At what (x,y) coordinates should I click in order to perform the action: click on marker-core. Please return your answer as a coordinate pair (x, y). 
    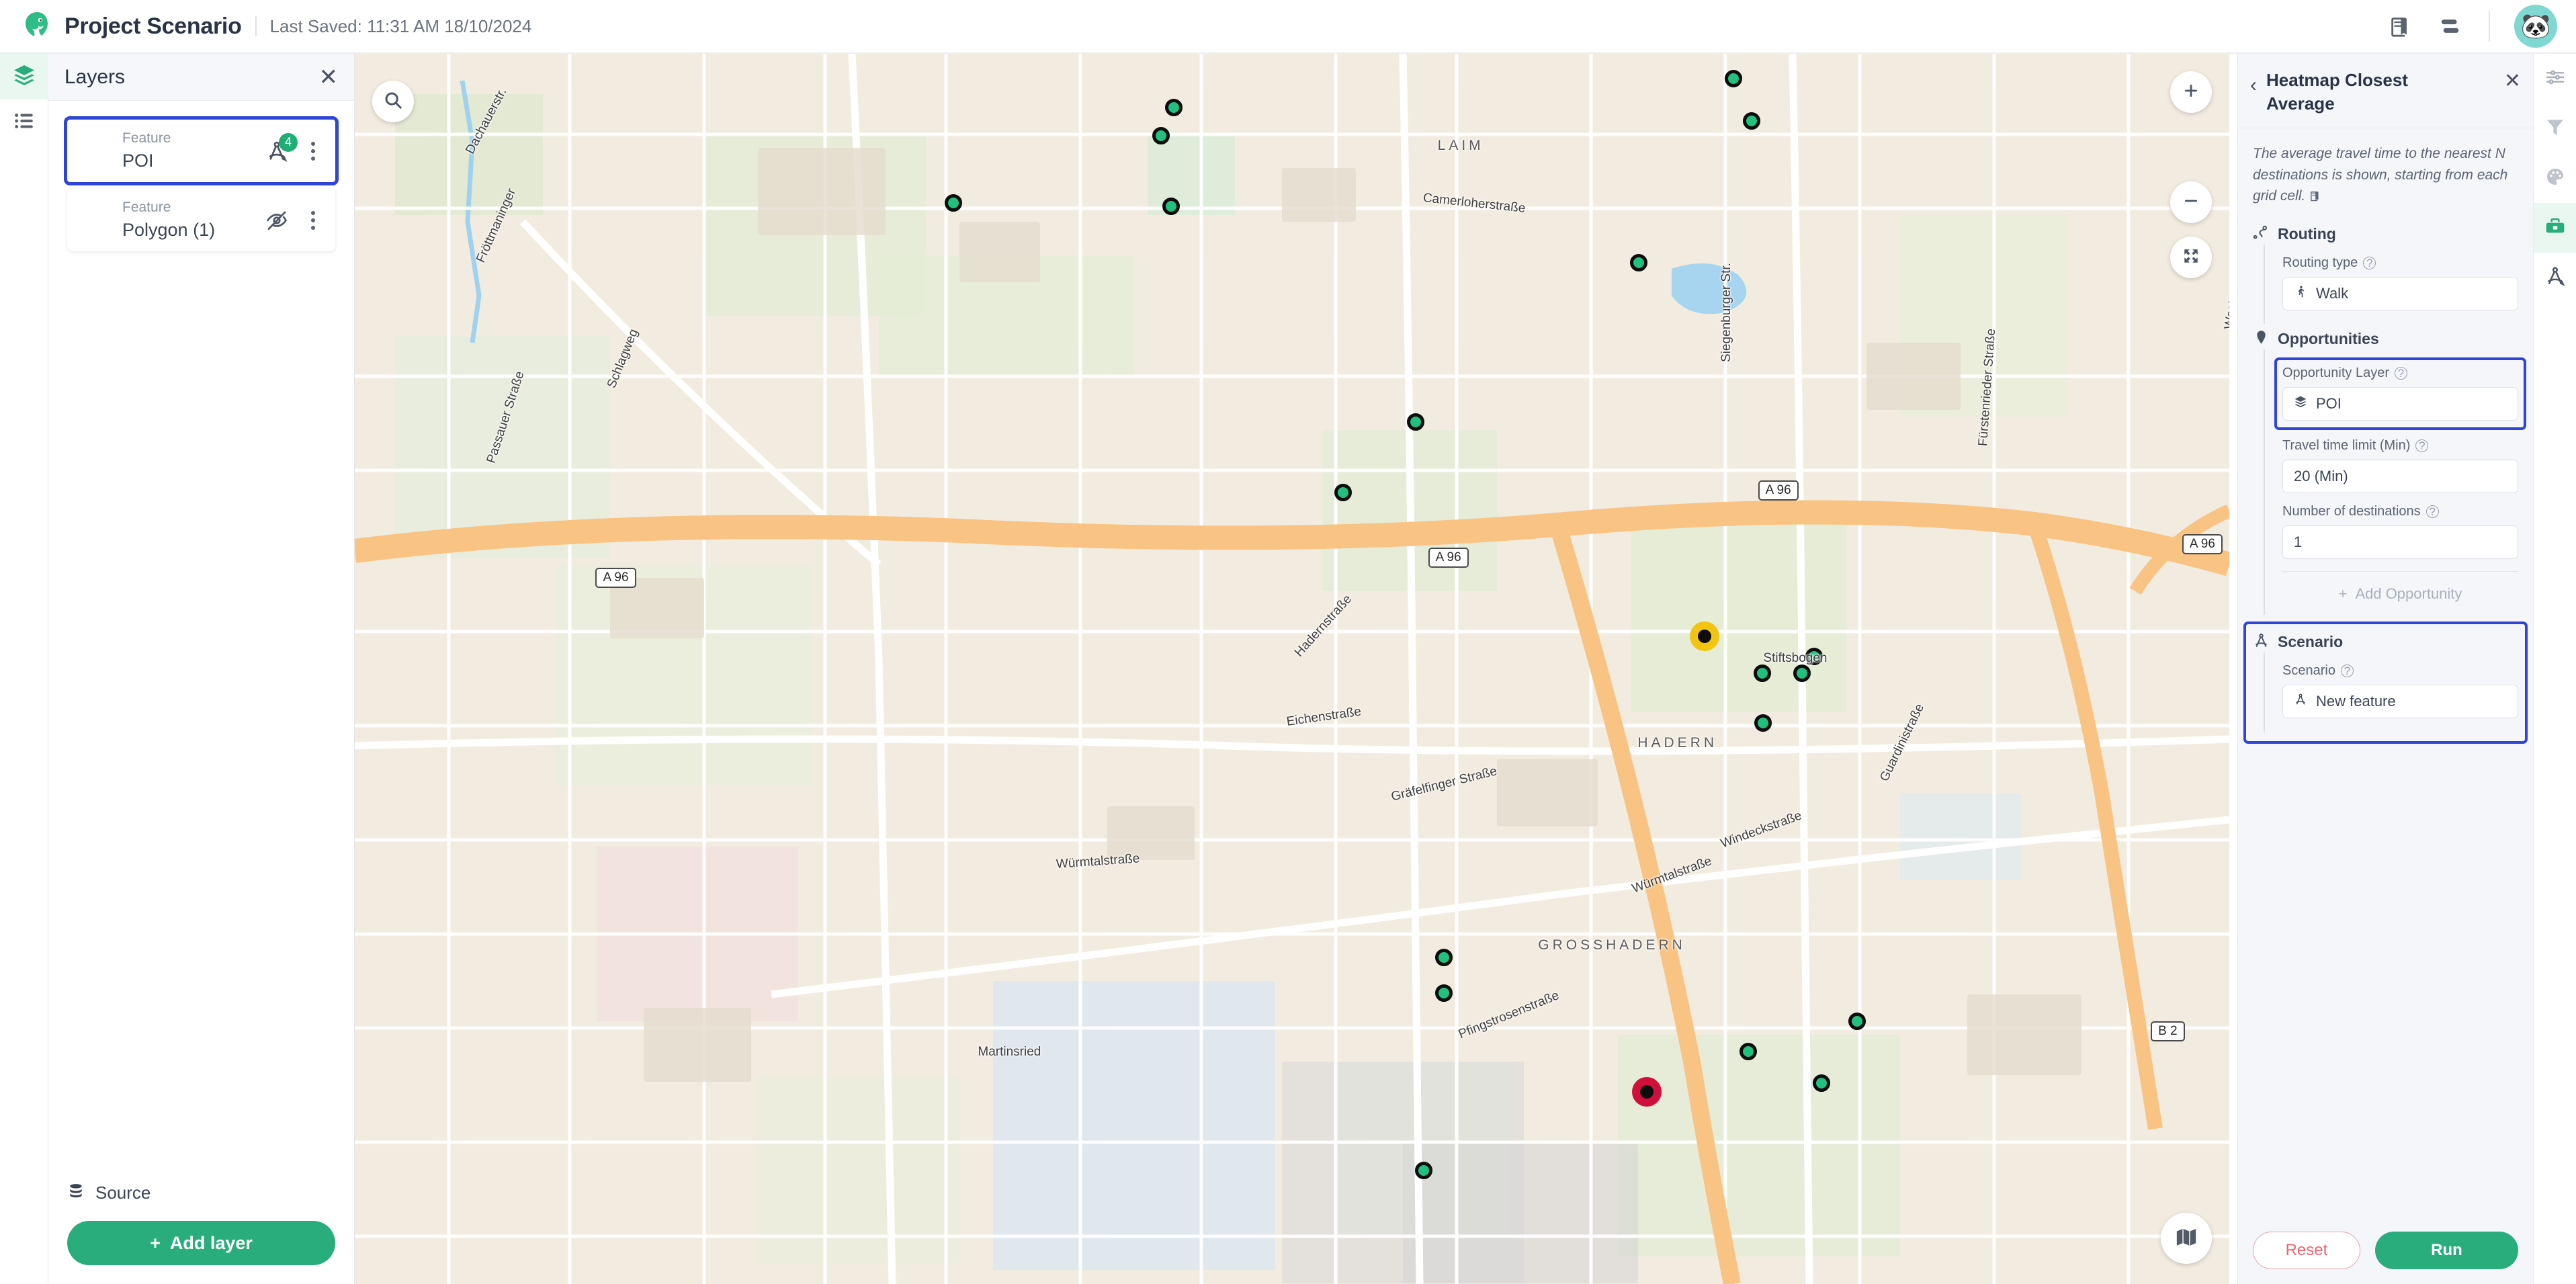
    Looking at the image, I should click on (1647, 1091).